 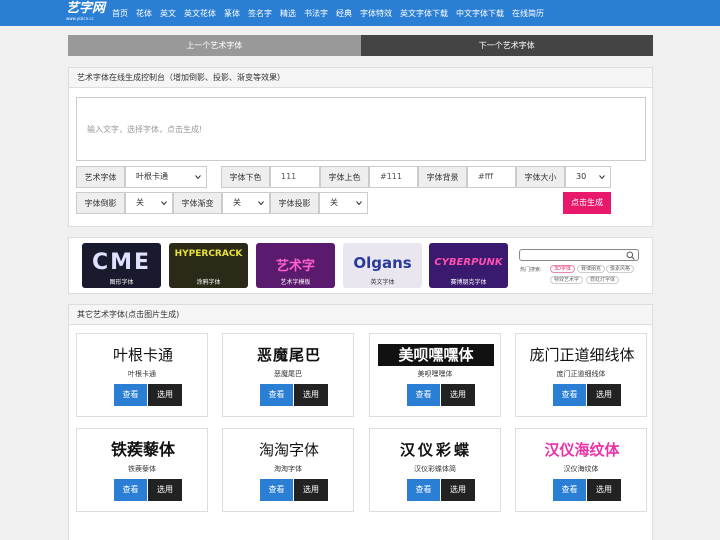 I want to click on text-input: 输入文字，选择字体，点击生成!, so click(x=361, y=129).